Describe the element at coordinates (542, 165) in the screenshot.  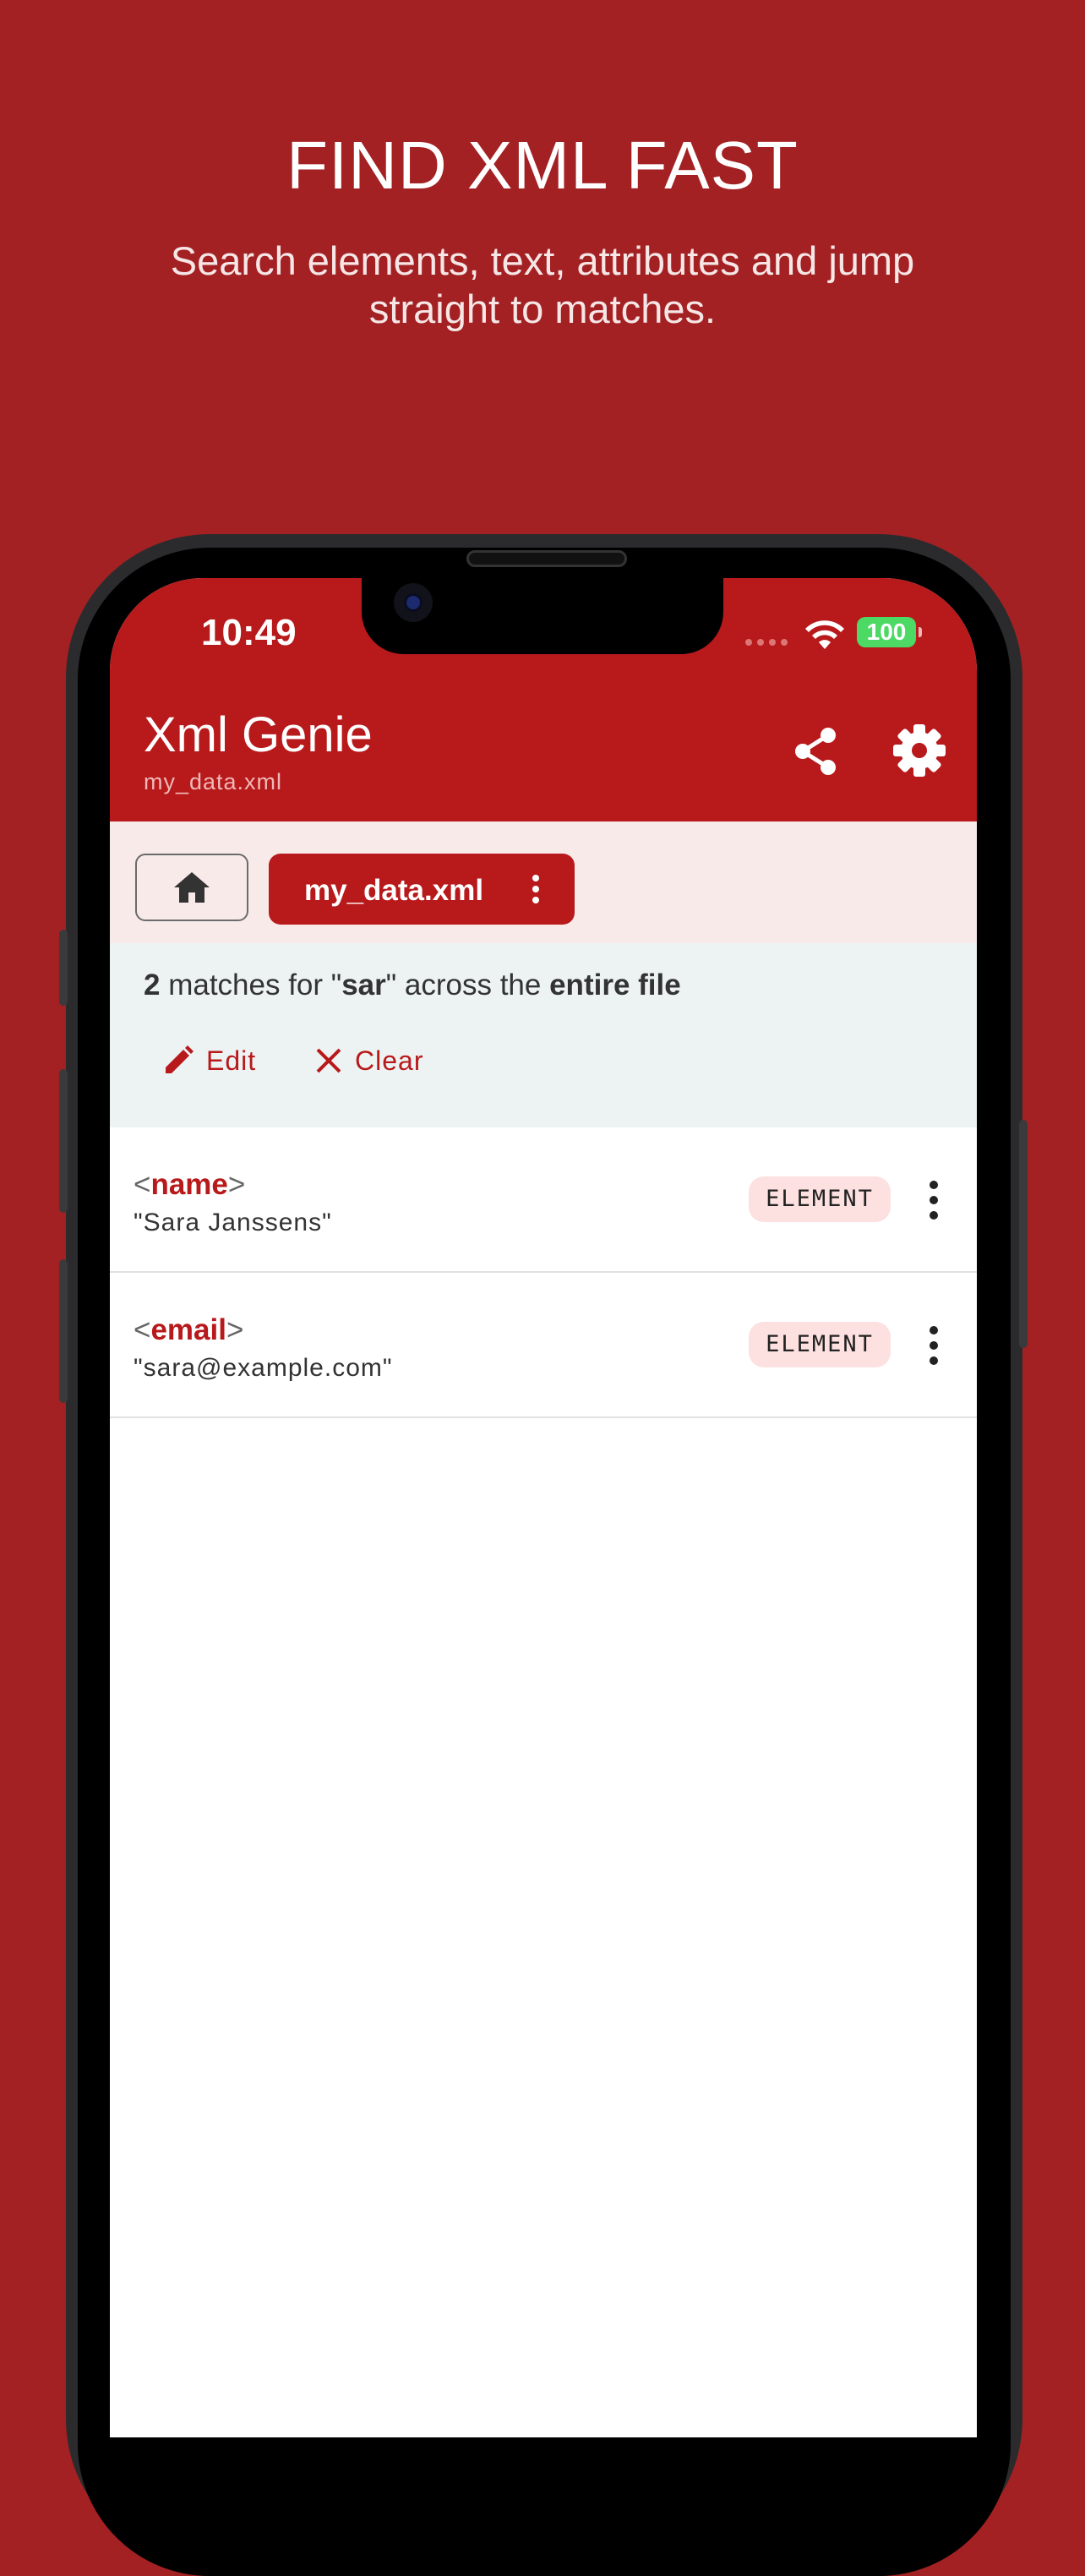
I see `promo-title: FIND XML FAST` at that location.